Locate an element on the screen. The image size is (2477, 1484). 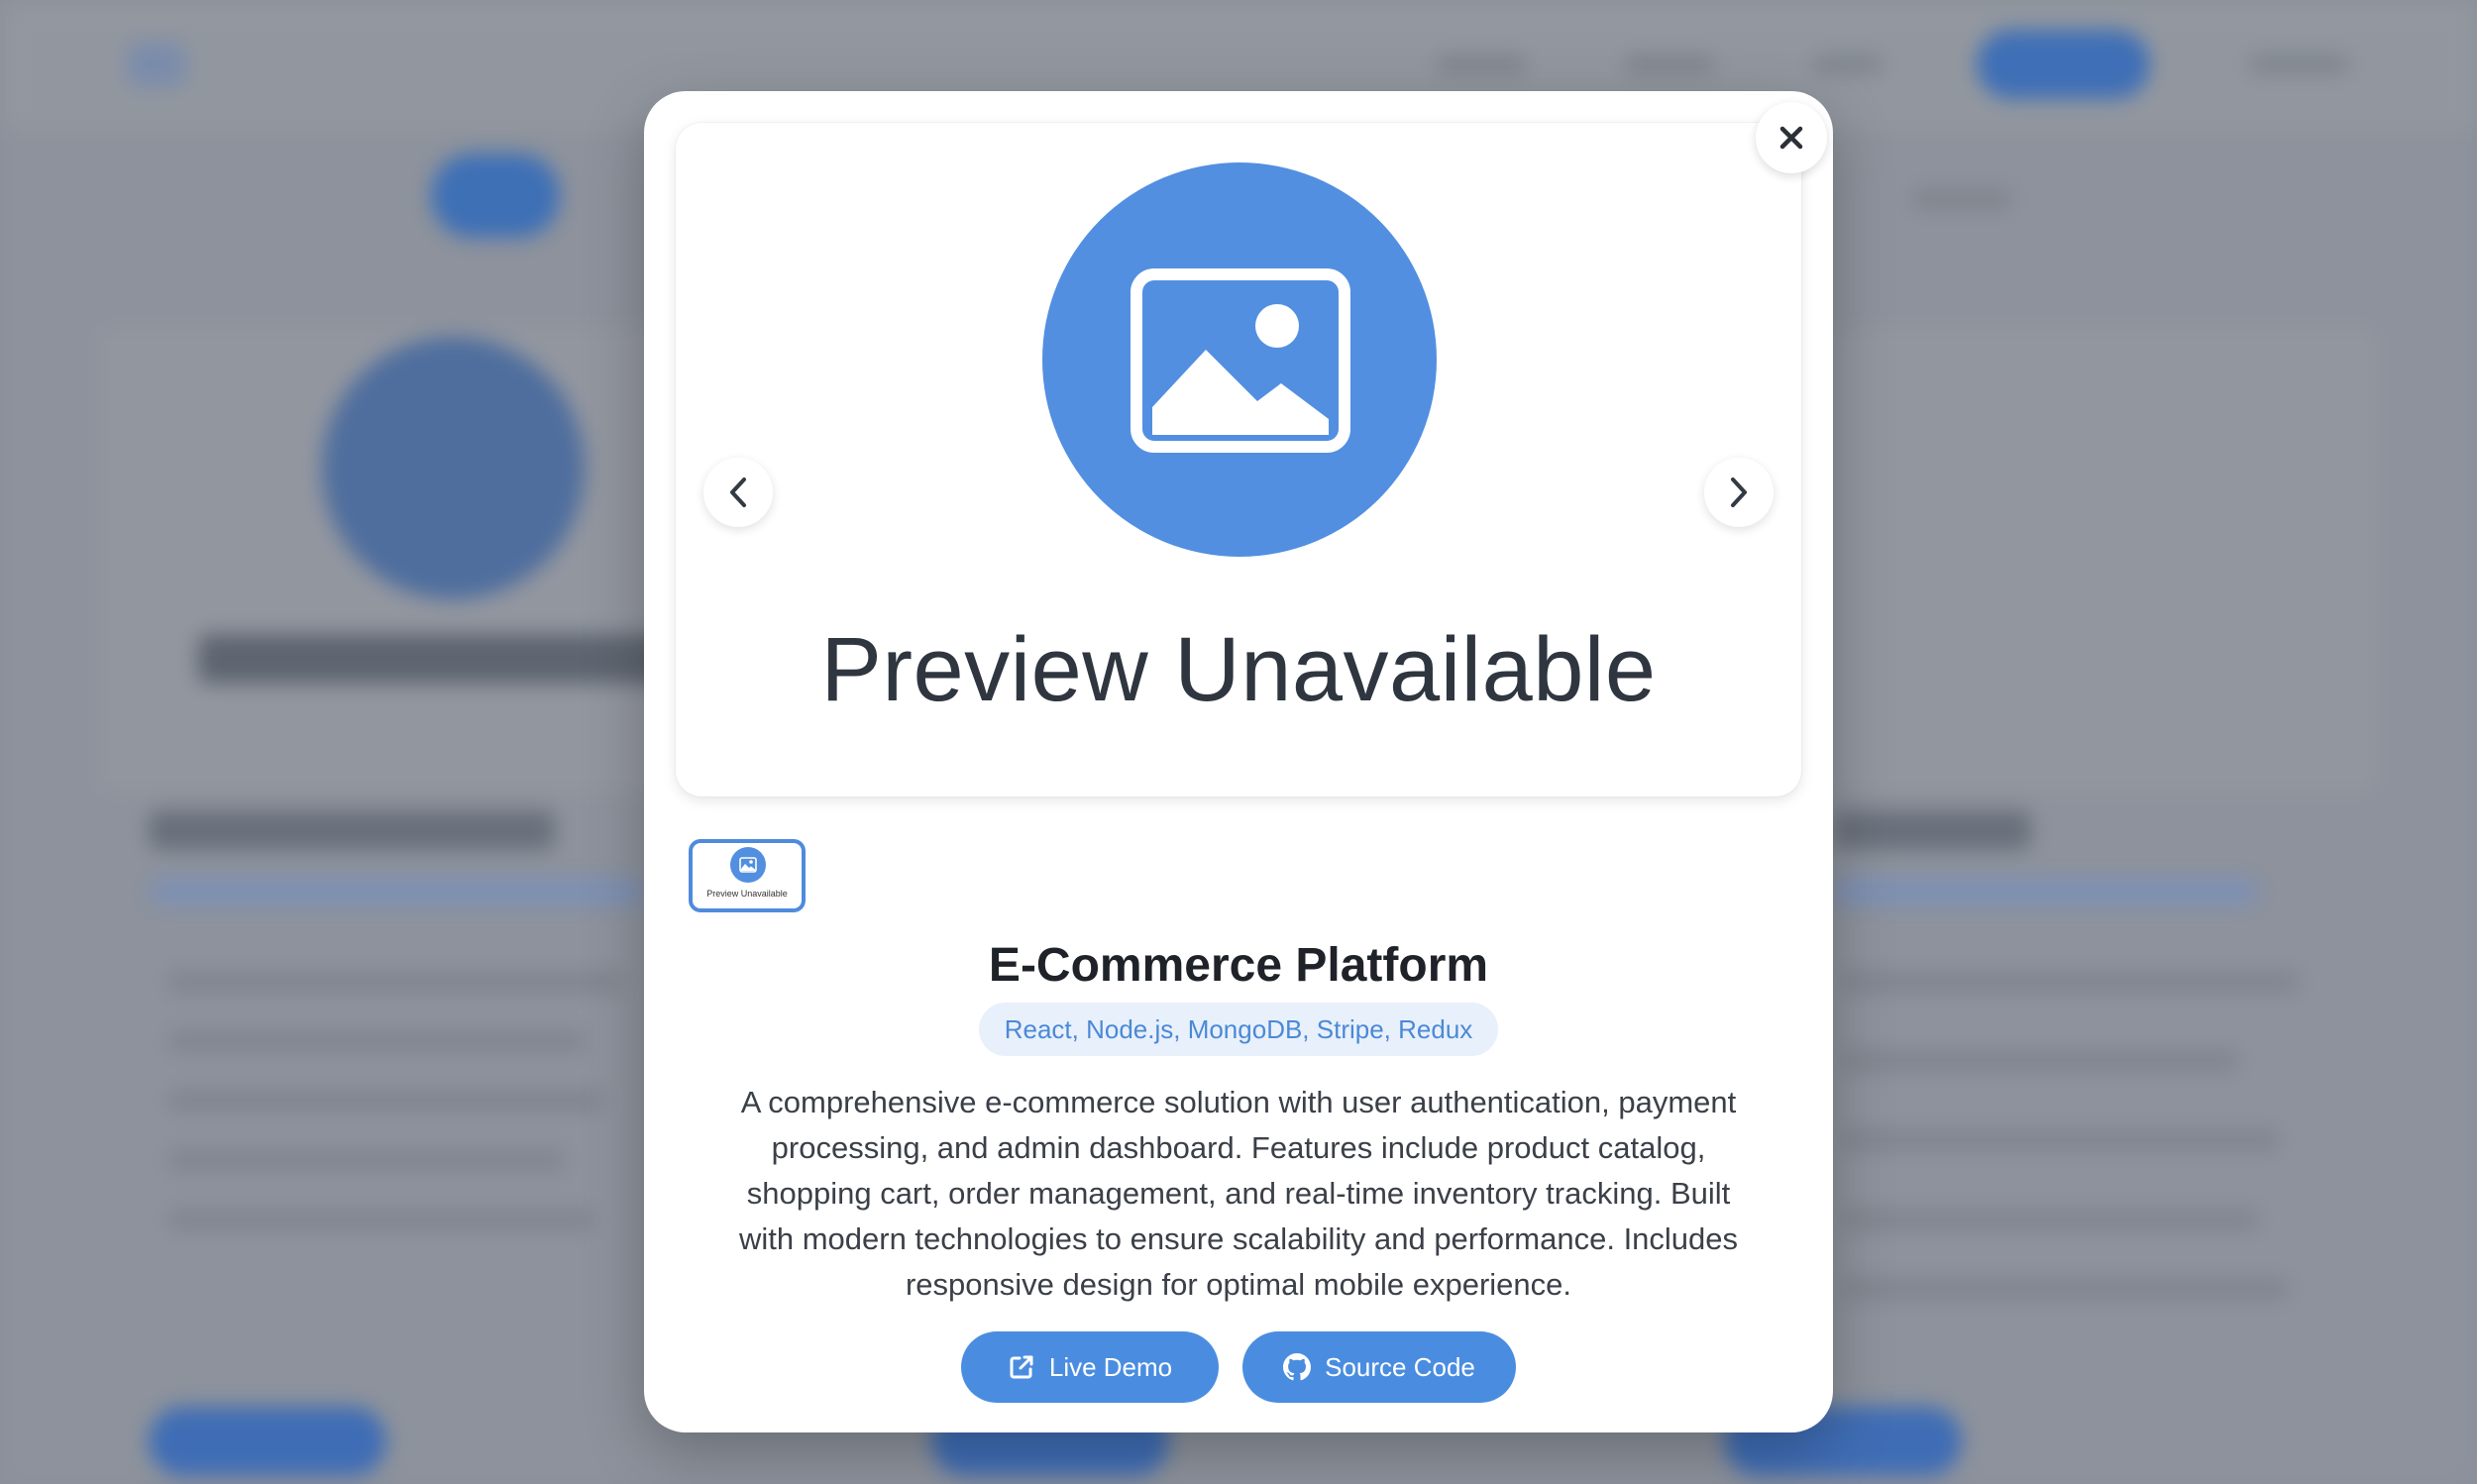
thumbnail-image-circle is located at coordinates (748, 865).